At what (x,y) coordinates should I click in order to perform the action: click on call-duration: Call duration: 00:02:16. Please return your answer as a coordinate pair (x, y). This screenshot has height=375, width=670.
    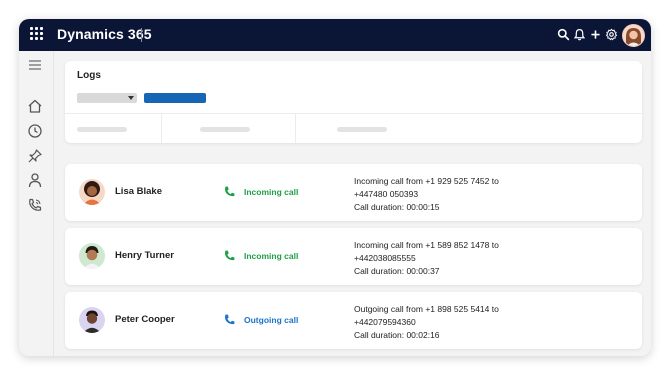
    Looking at the image, I should click on (397, 334).